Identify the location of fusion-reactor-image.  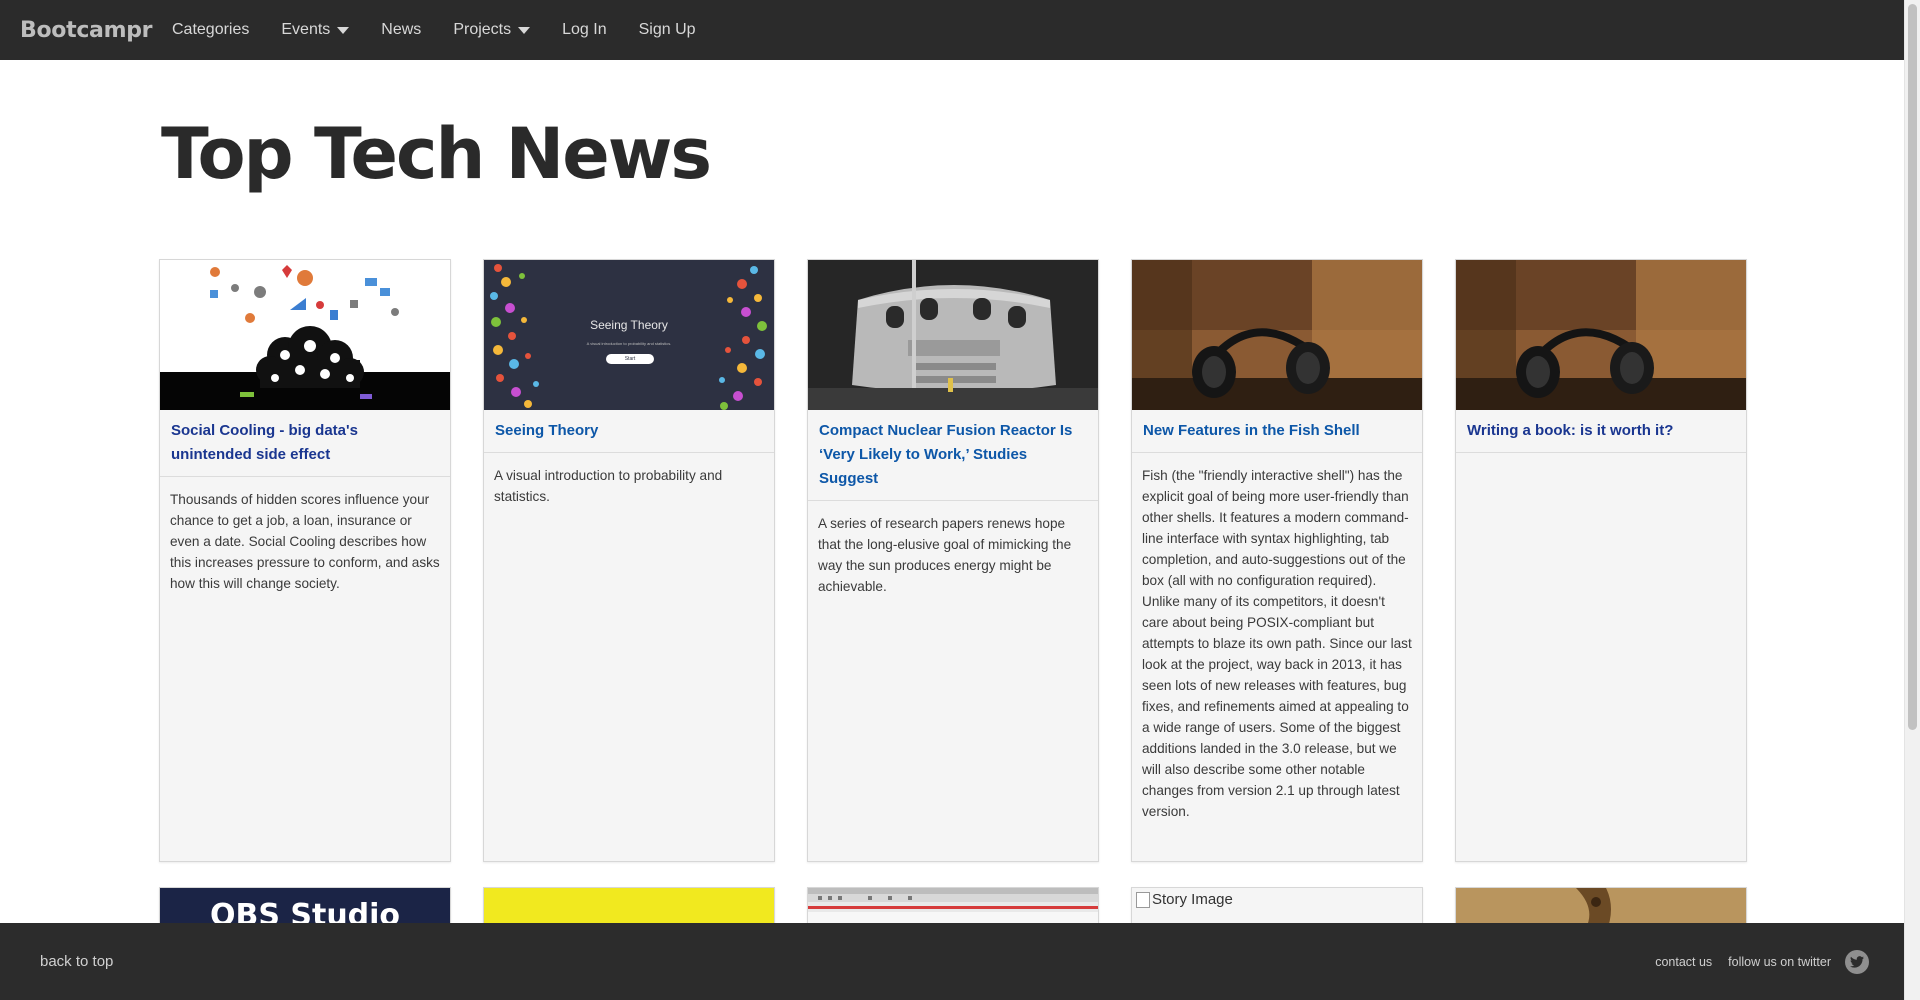
(953, 335).